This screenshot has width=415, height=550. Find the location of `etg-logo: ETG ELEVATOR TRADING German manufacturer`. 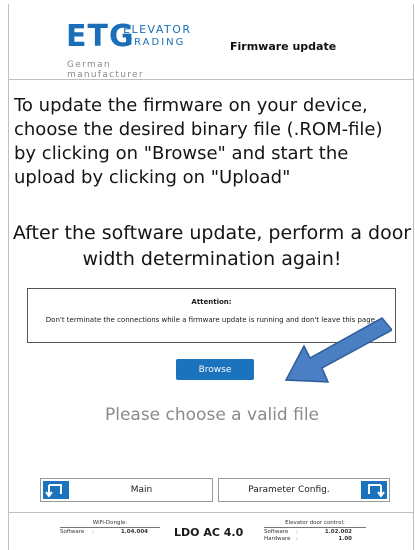

etg-logo: ETG ELEVATOR TRADING German manufacturer is located at coordinates (128, 51).